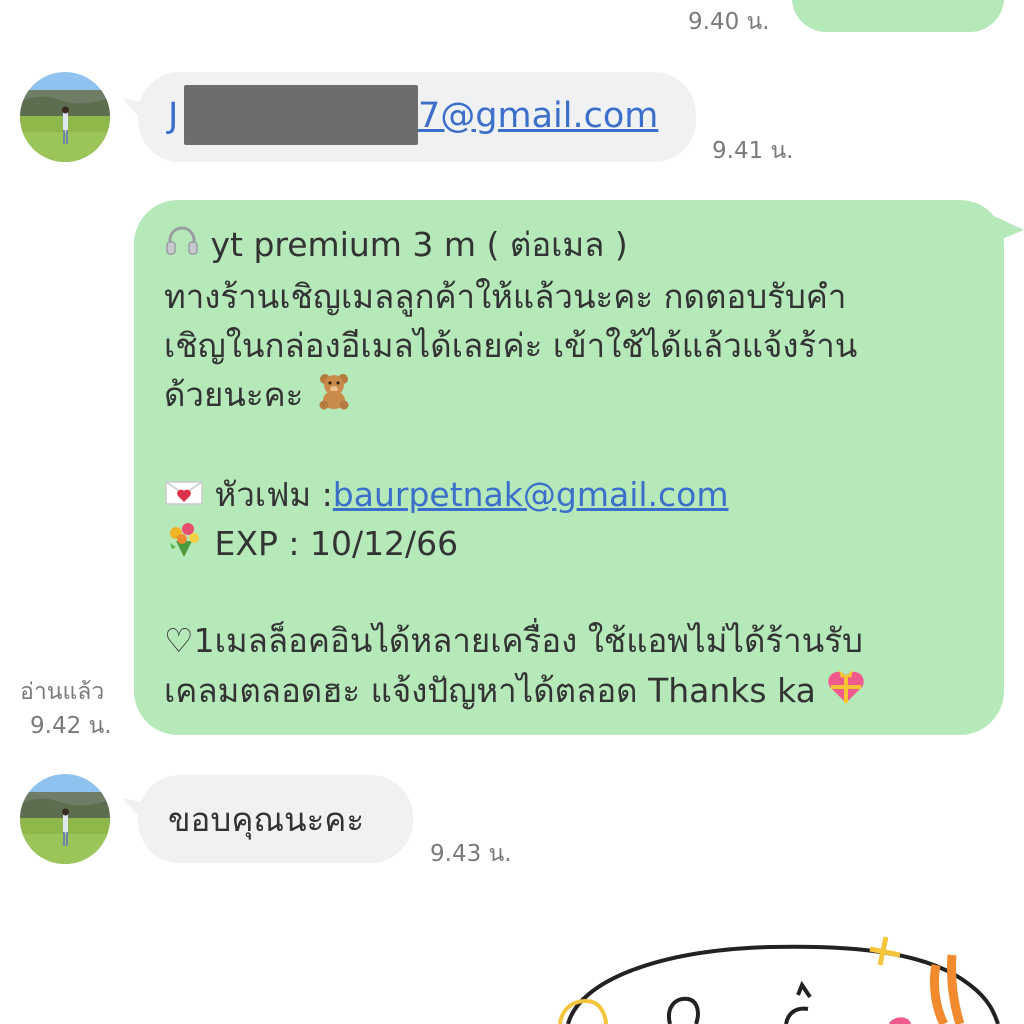  I want to click on timestamp: 9.43 น., so click(471, 854).